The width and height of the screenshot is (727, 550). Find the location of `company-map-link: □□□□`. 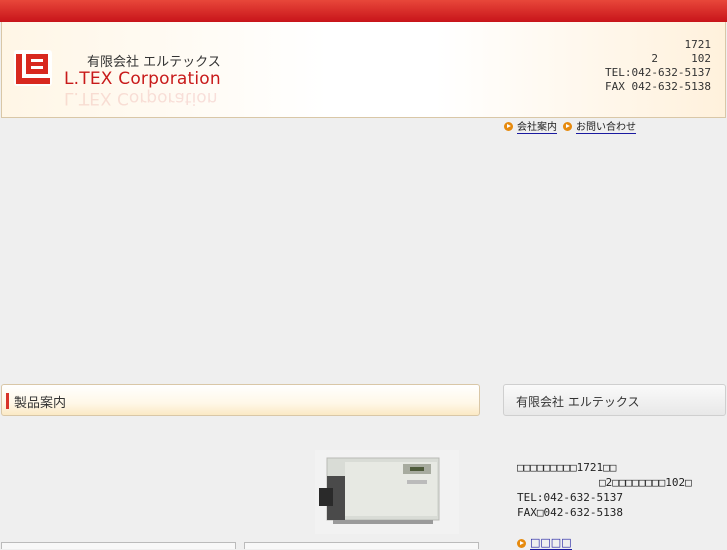

company-map-link: □□□□ is located at coordinates (544, 543).